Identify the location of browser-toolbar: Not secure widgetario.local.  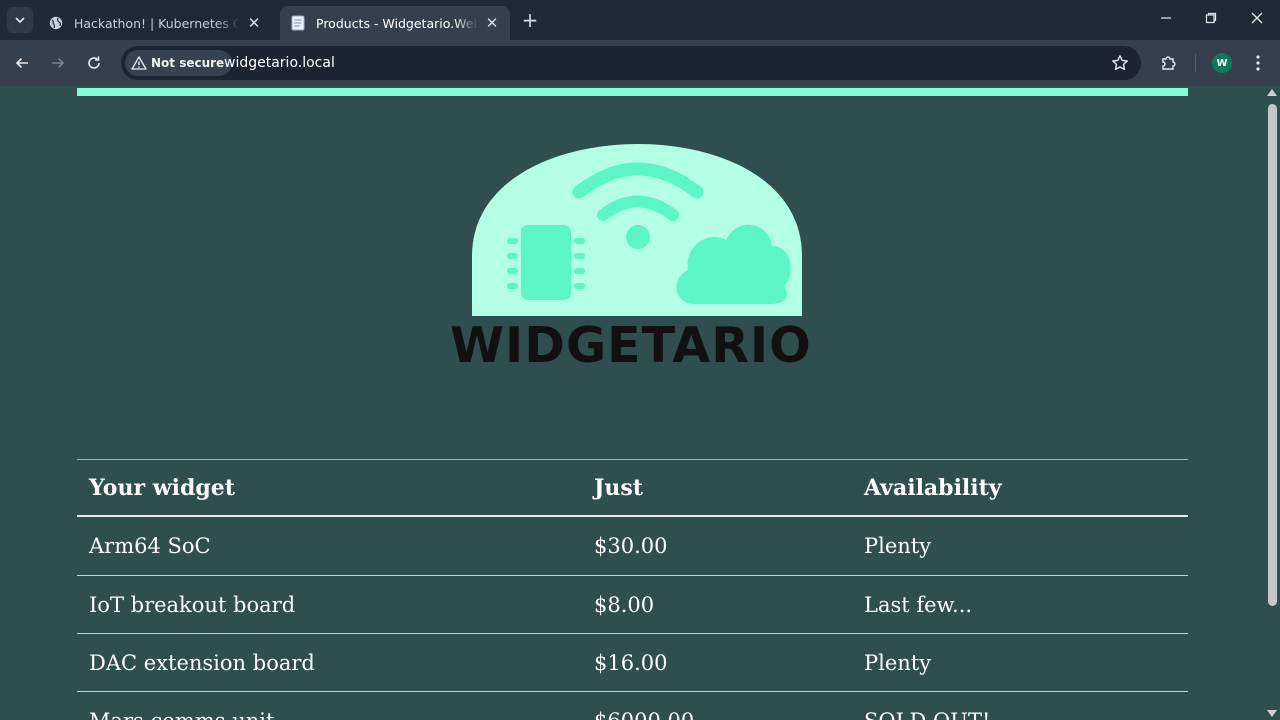
(640, 63).